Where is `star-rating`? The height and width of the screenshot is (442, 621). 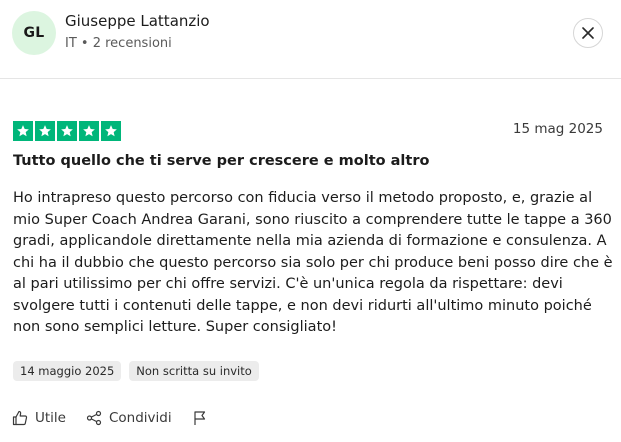
star-rating is located at coordinates (67, 131).